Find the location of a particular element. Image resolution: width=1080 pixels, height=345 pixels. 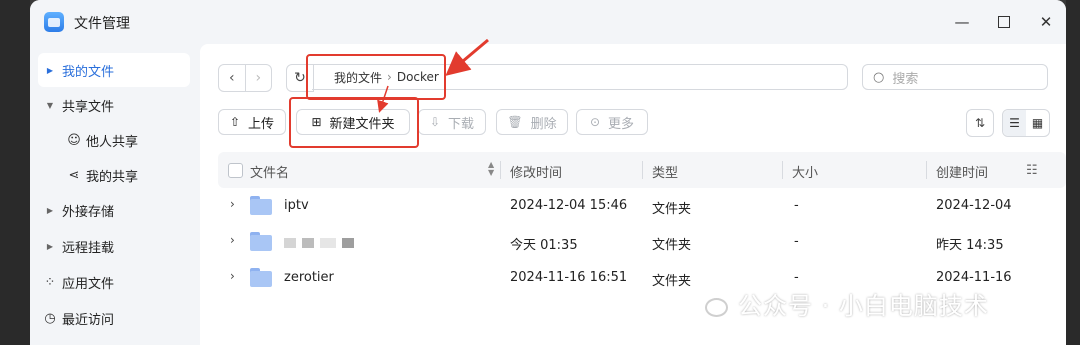

annotation-arrow-to-button is located at coordinates (383, 99).